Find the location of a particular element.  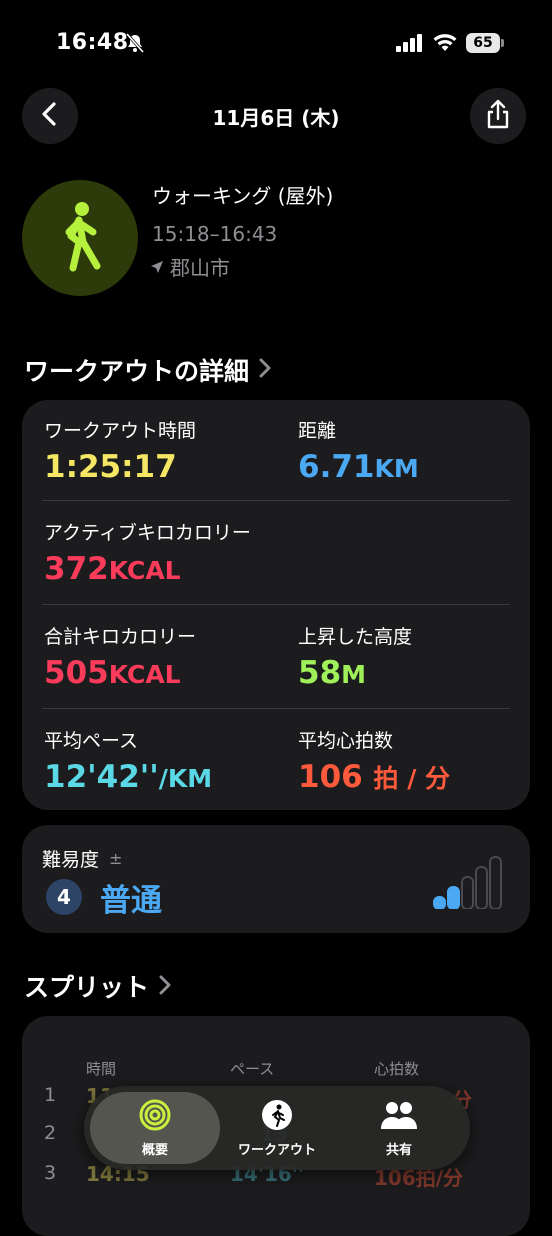

value-number: 505 is located at coordinates (76, 673).